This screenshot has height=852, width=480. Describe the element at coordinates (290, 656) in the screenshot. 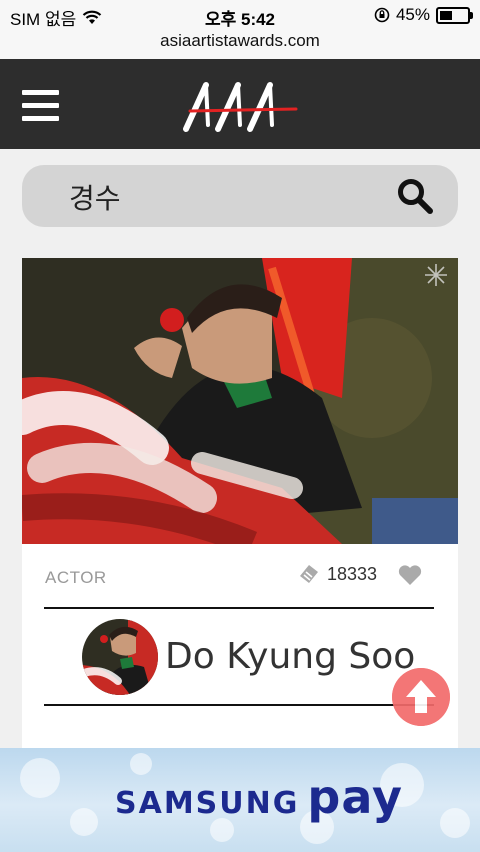

I see `artist-name: Do Kyung Soo` at that location.